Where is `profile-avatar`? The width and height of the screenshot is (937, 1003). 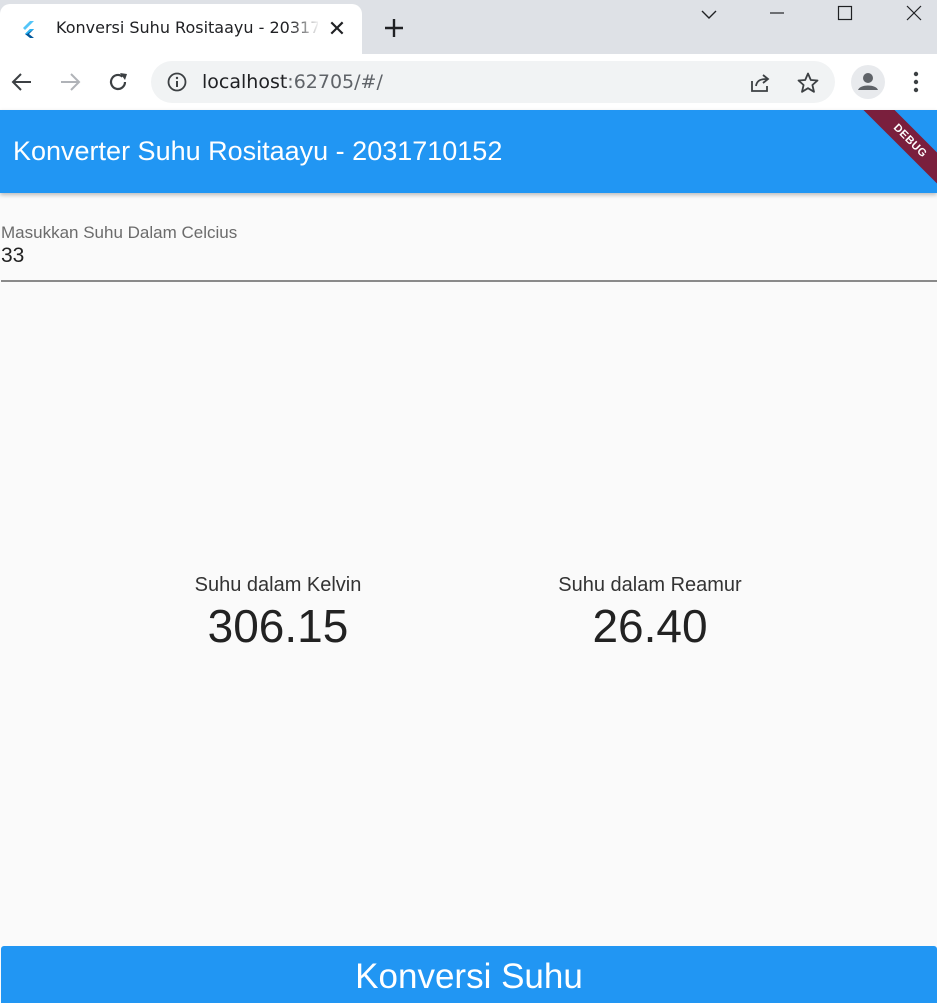 profile-avatar is located at coordinates (868, 82).